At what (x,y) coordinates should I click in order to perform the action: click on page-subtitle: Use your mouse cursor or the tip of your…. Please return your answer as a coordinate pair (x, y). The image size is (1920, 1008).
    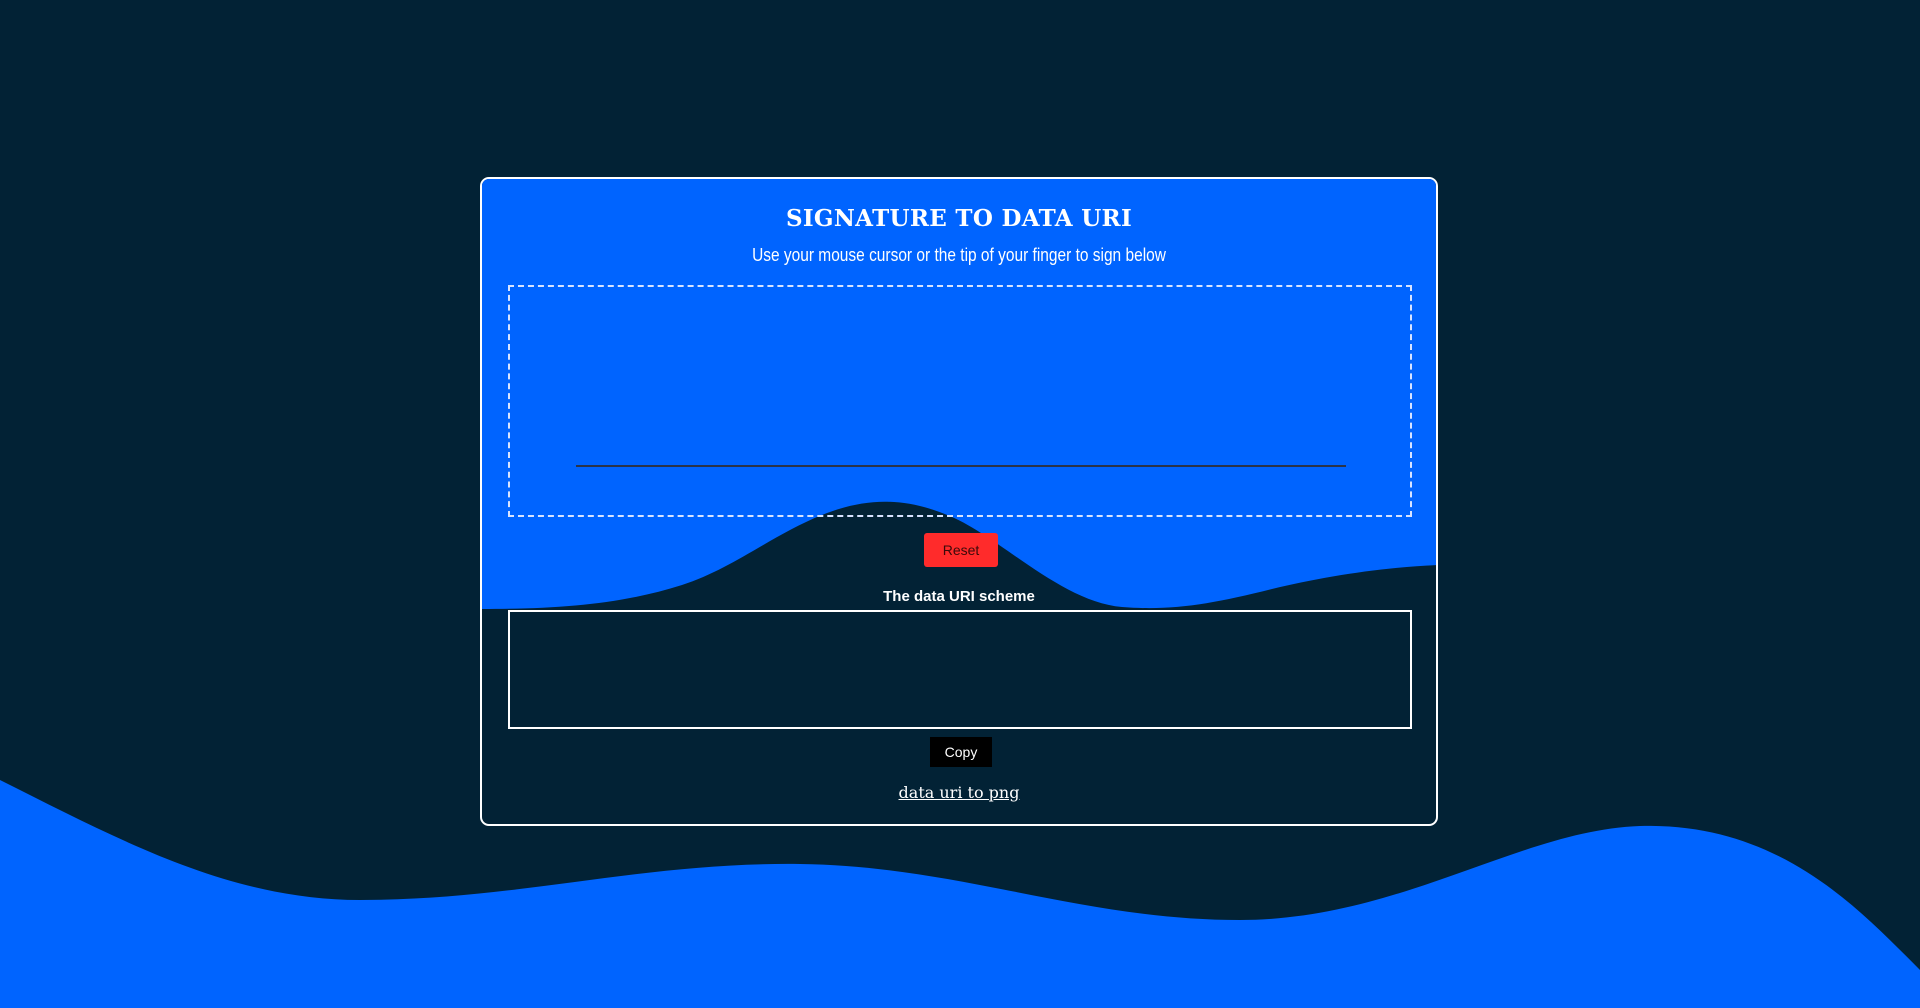
    Looking at the image, I should click on (959, 255).